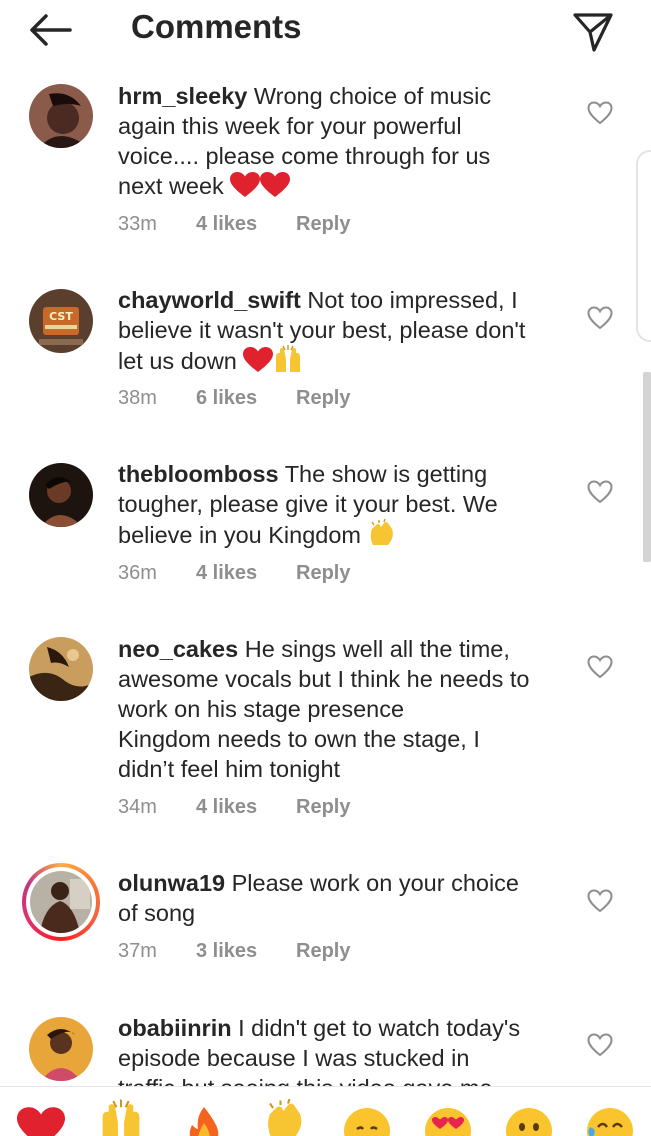  What do you see at coordinates (178, 649) in the screenshot?
I see `comment-username: neo_cakes` at bounding box center [178, 649].